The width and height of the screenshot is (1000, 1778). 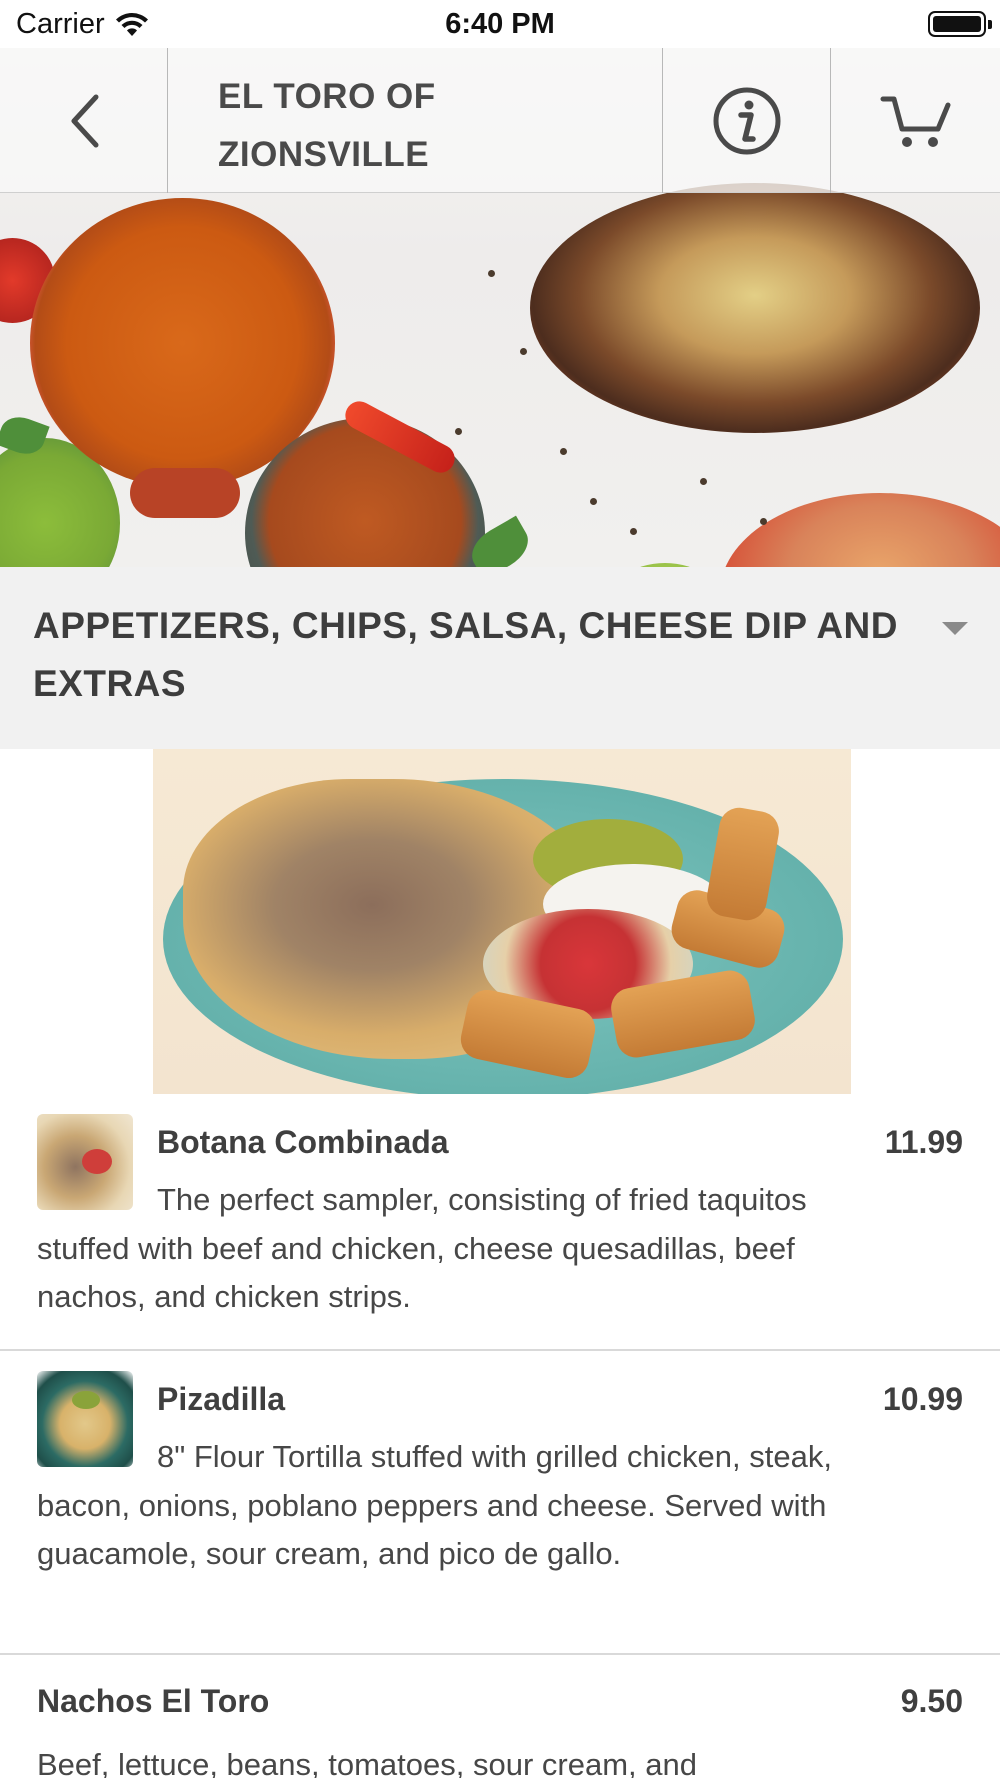 I want to click on item-price: 11.99, so click(x=923, y=1142).